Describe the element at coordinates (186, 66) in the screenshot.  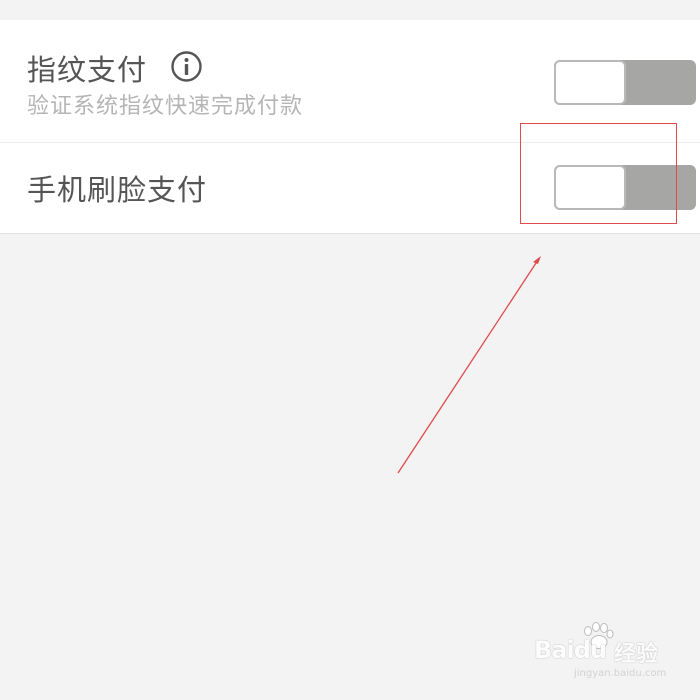
I see `info-circle-icon` at that location.